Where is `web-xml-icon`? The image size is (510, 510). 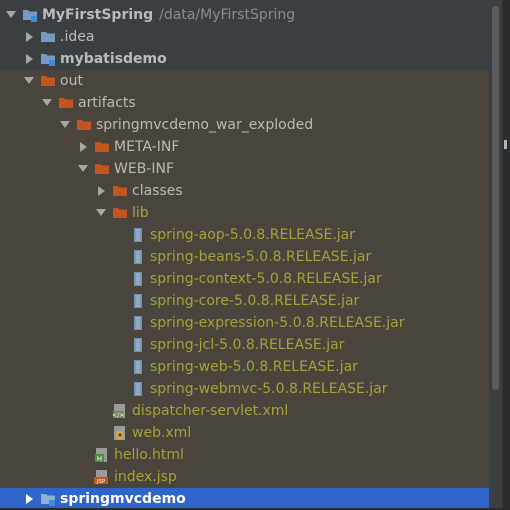 web-xml-icon is located at coordinates (120, 433).